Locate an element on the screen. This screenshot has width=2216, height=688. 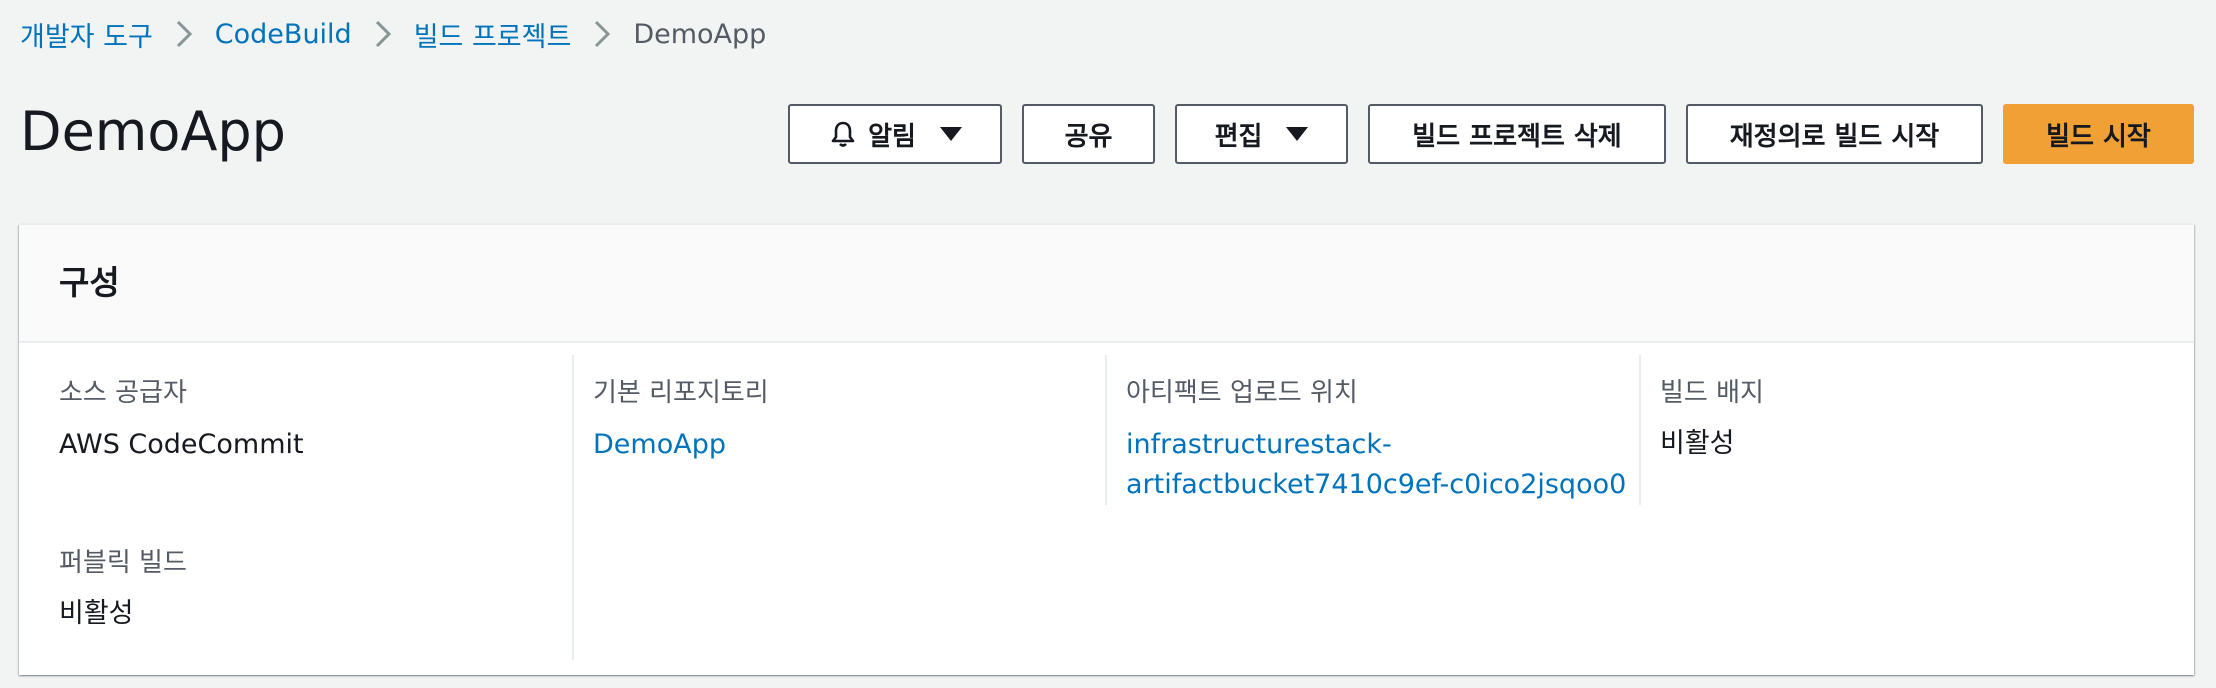
build-badge-value: 비활성 is located at coordinates (1697, 443).